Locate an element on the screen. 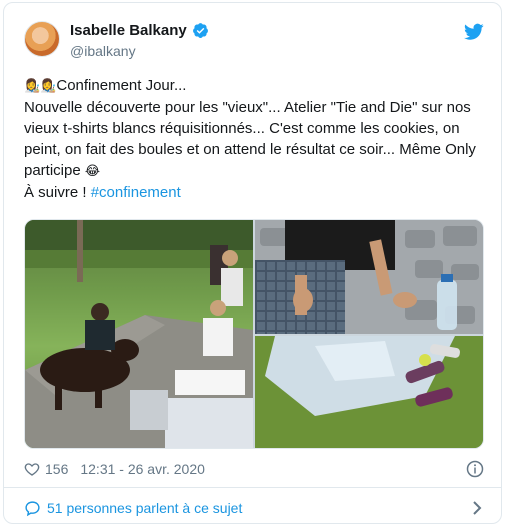 The height and width of the screenshot is (526, 505). footer-divider is located at coordinates (252, 487).